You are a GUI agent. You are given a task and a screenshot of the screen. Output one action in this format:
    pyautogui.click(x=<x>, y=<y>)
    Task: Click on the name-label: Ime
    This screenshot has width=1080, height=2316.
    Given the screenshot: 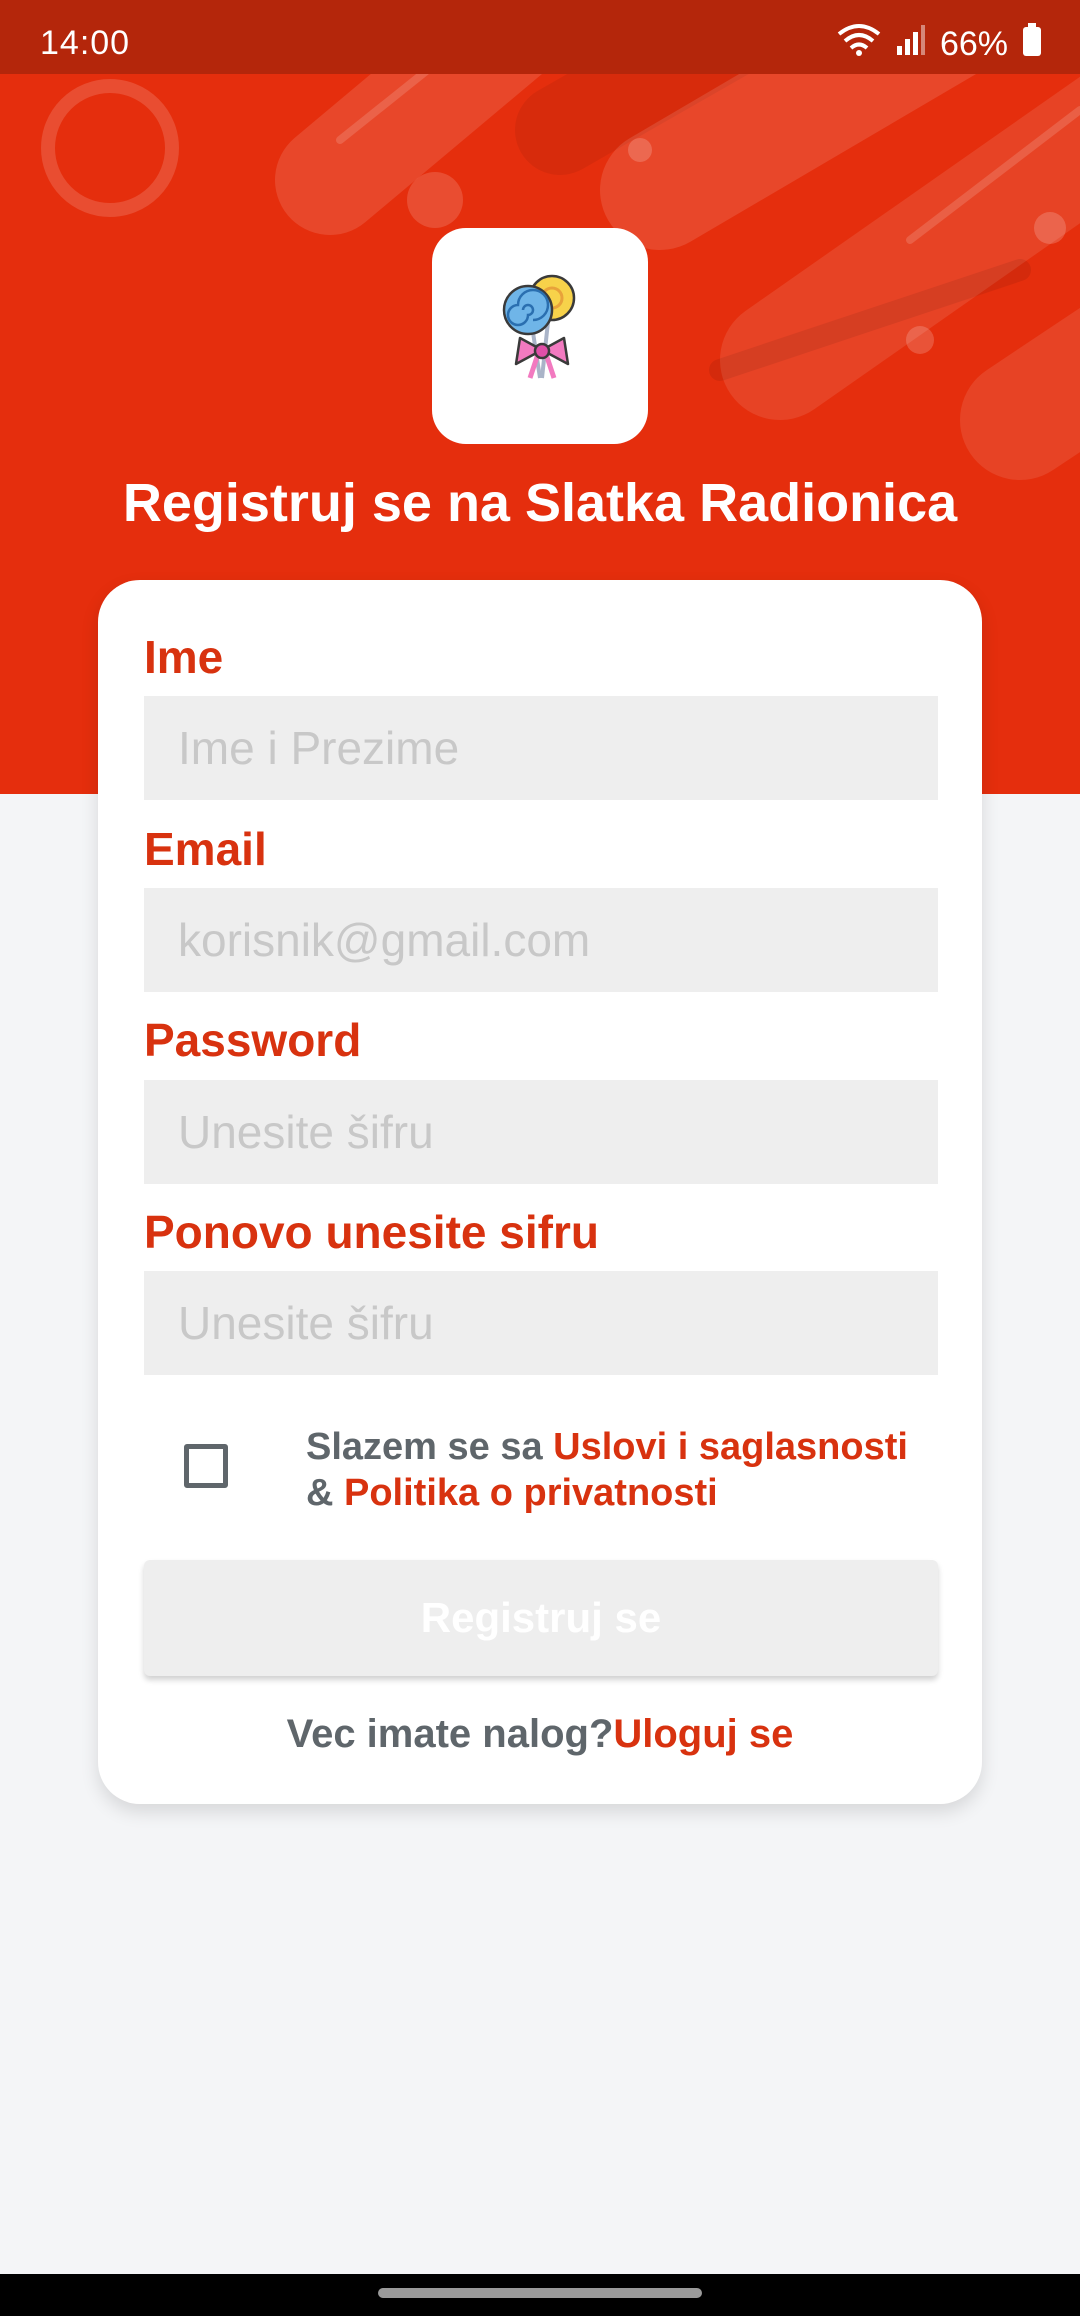 What is the action you would take?
    pyautogui.click(x=184, y=657)
    